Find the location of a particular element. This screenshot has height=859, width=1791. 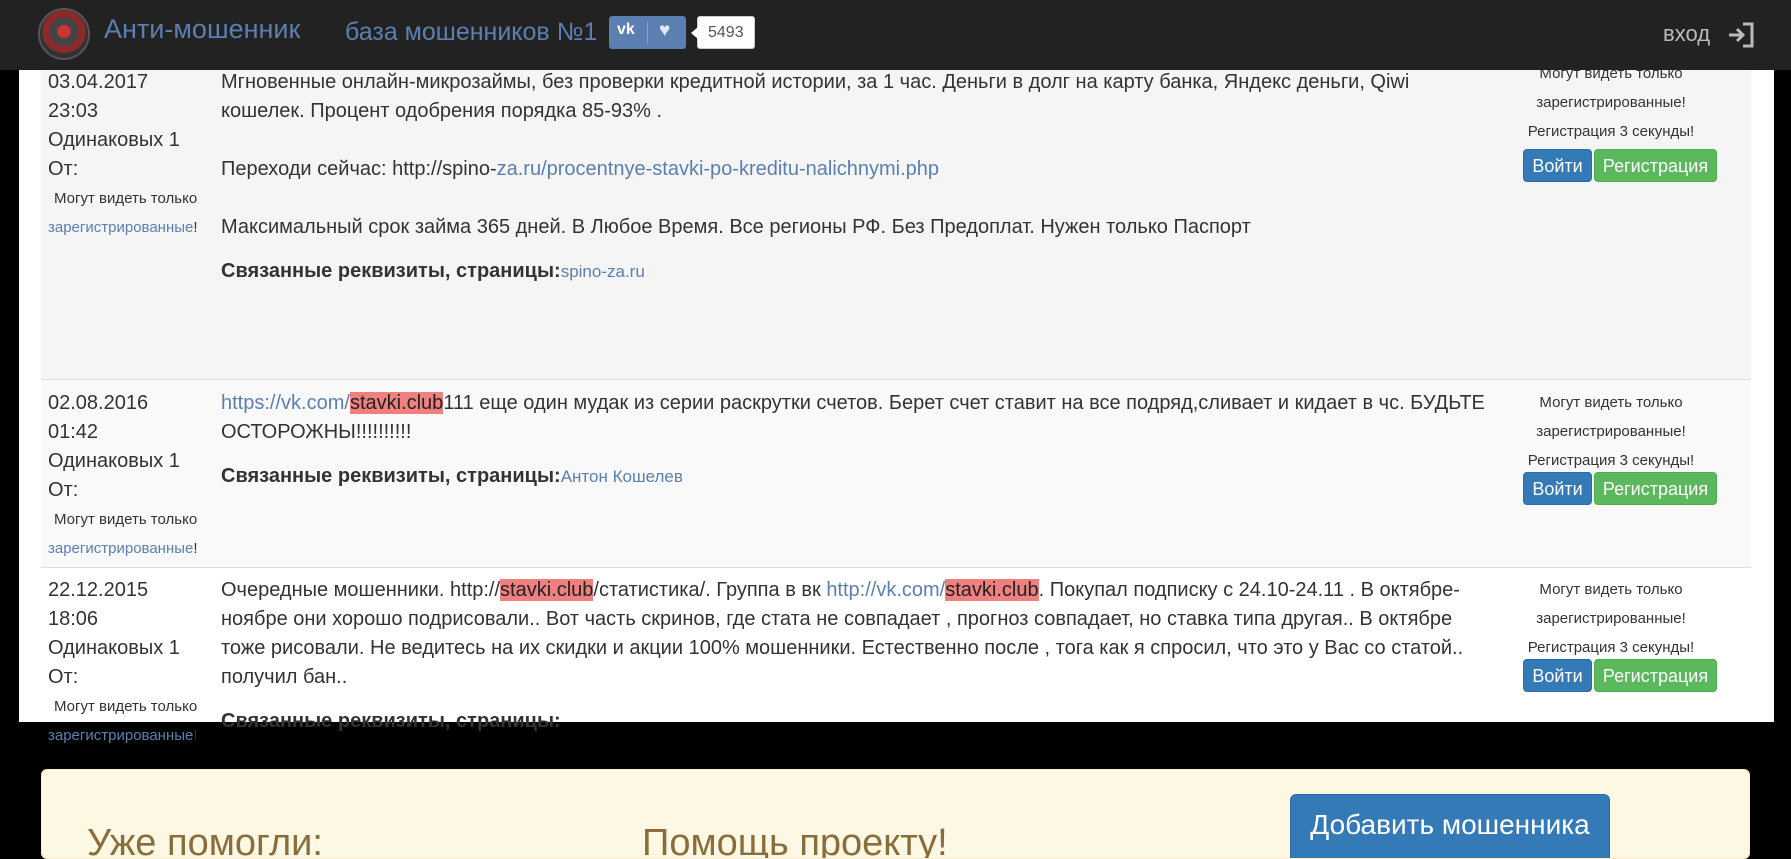

record-date: 02.08.2016 is located at coordinates (98, 403).